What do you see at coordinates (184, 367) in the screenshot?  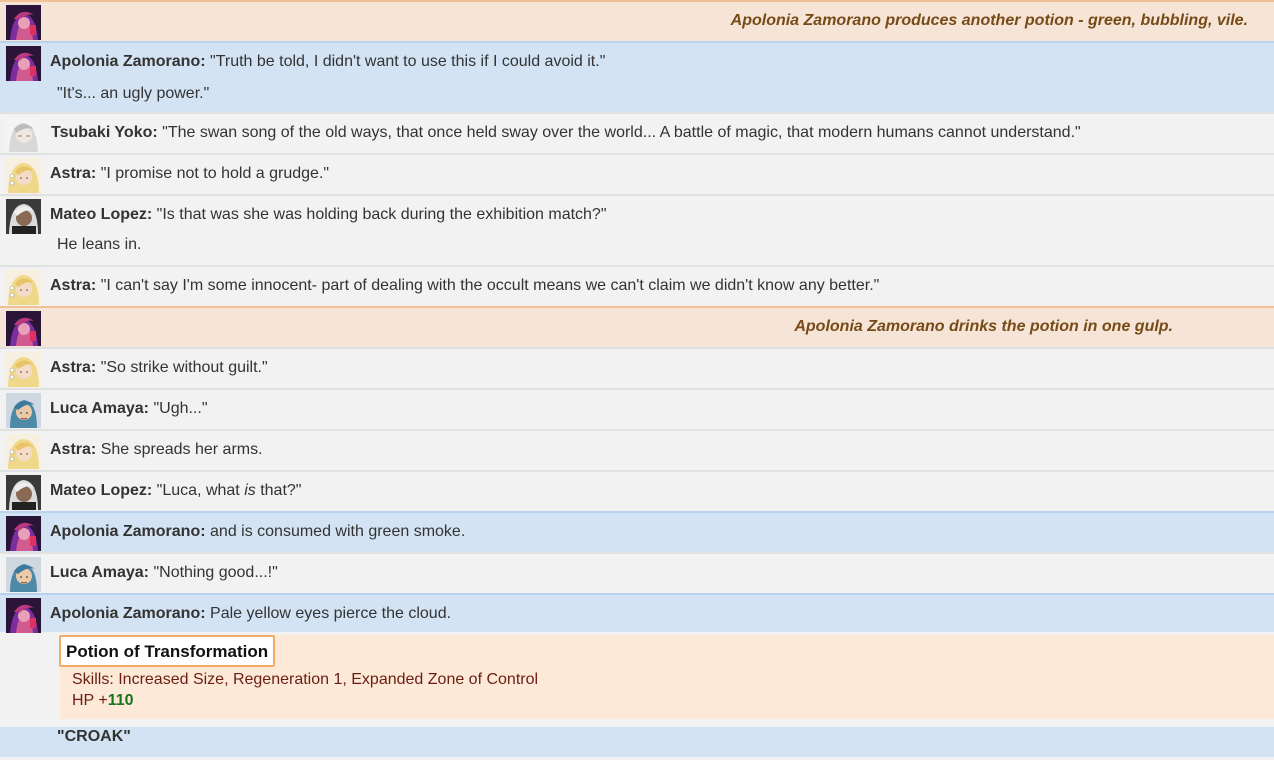 I see `message-text: "So strike without guilt."` at bounding box center [184, 367].